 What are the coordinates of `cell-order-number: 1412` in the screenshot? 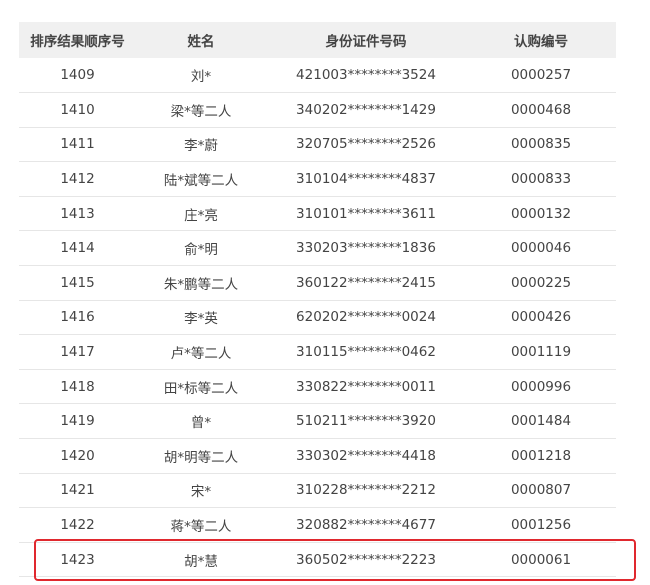 It's located at (77, 179).